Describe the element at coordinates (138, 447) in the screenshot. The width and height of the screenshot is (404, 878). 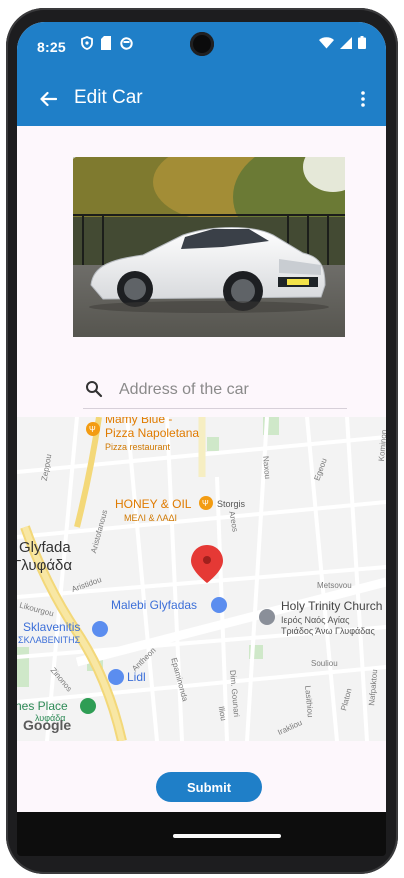
I see `map-label-pizza-sub: Pizza restaurant` at that location.